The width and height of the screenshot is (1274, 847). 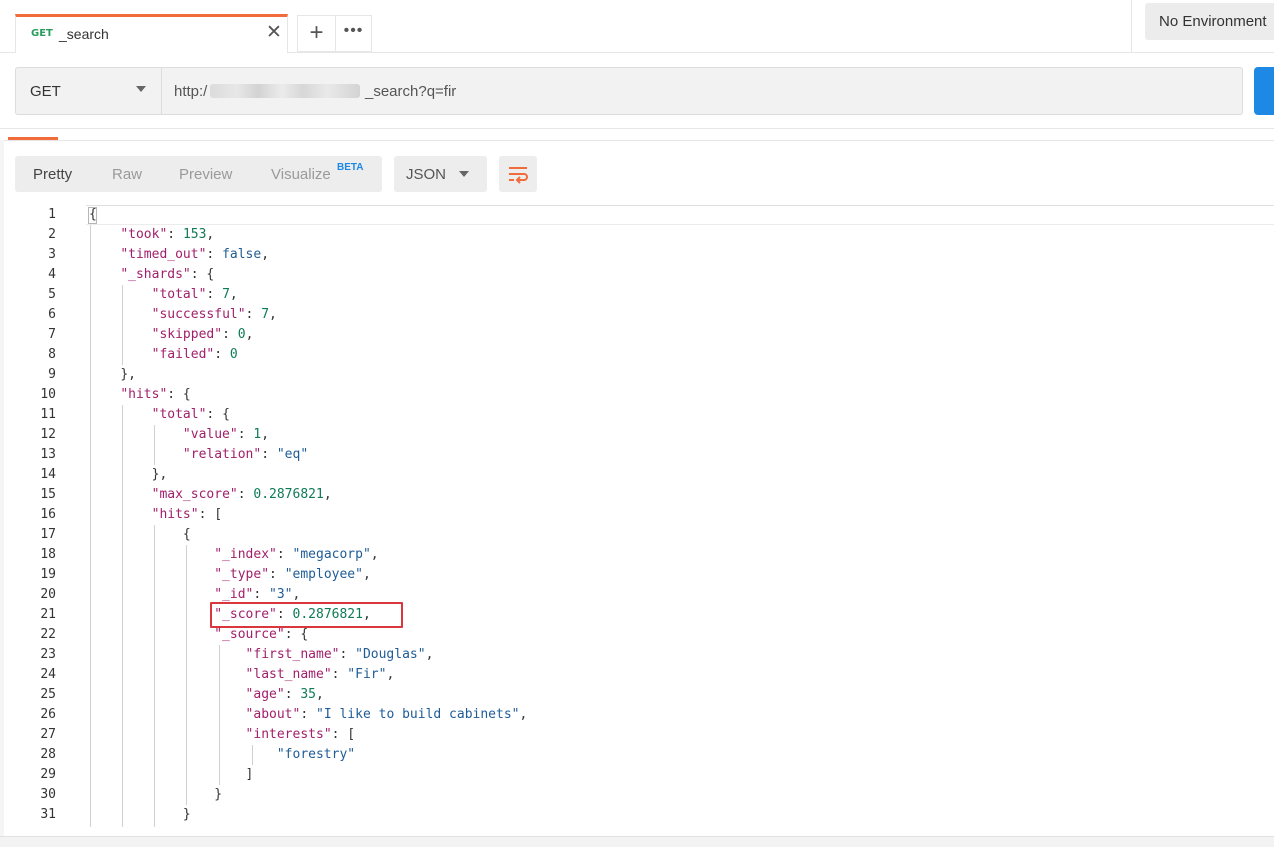 I want to click on code-text: "failed": 0, so click(x=194, y=354).